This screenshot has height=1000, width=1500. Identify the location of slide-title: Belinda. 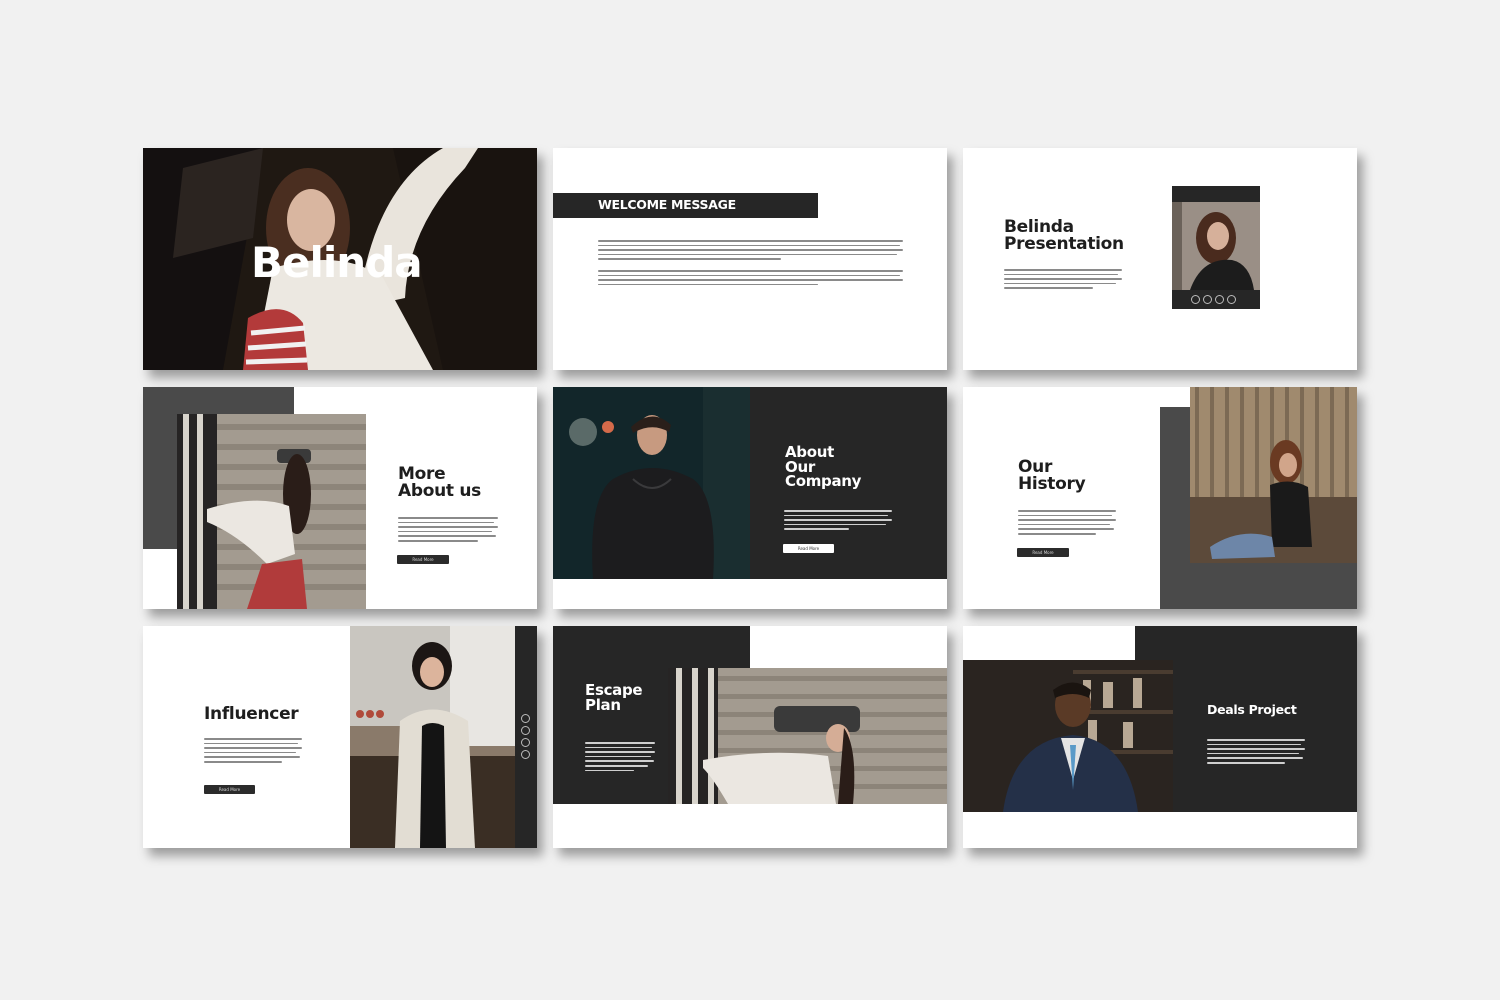
(337, 262).